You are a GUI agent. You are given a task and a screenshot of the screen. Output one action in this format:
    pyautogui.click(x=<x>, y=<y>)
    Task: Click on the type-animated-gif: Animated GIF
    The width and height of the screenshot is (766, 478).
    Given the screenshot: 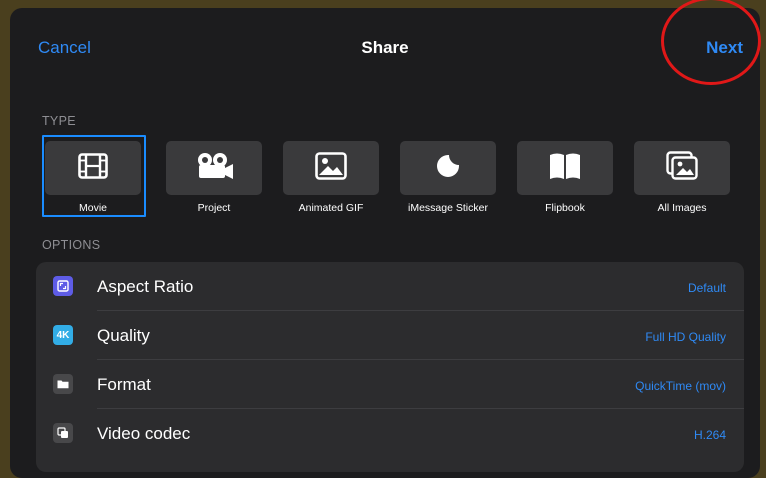 What is the action you would take?
    pyautogui.click(x=333, y=178)
    